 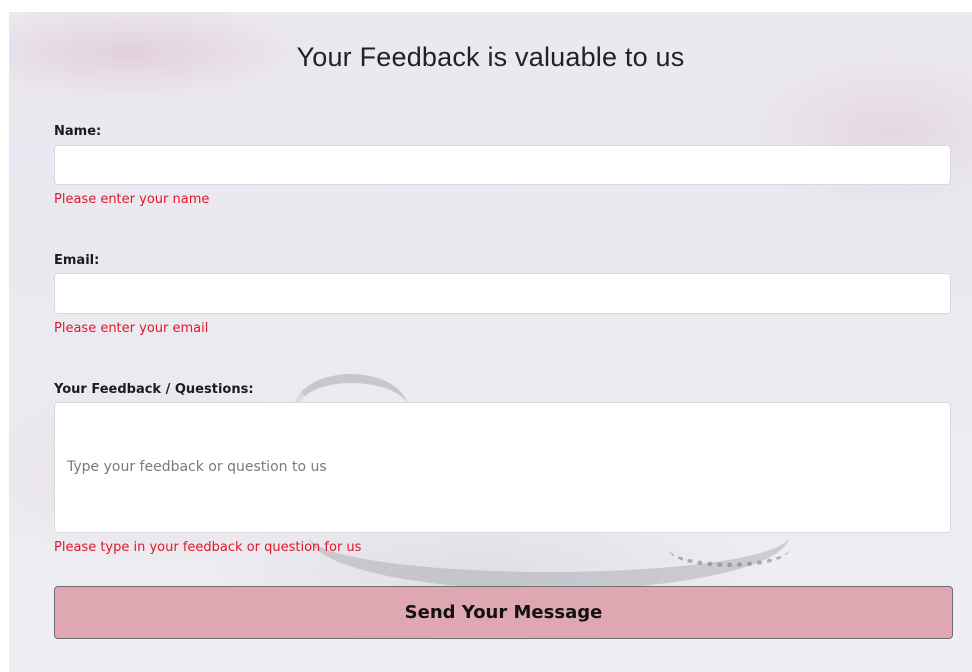 I want to click on send-message-button: Send Your Message, so click(x=503, y=612).